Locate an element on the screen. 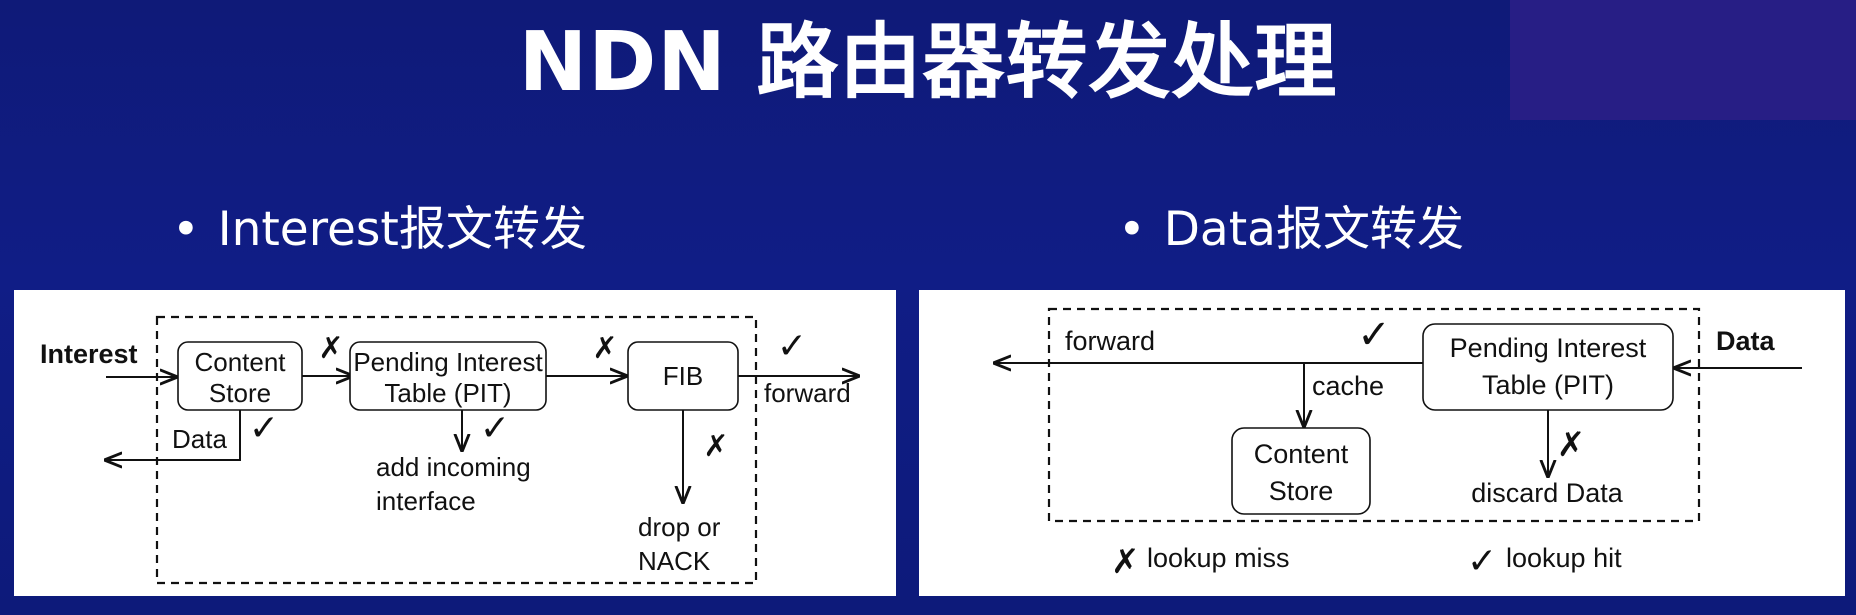 The height and width of the screenshot is (615, 1856). add-incoming-label-2: interface is located at coordinates (426, 501).